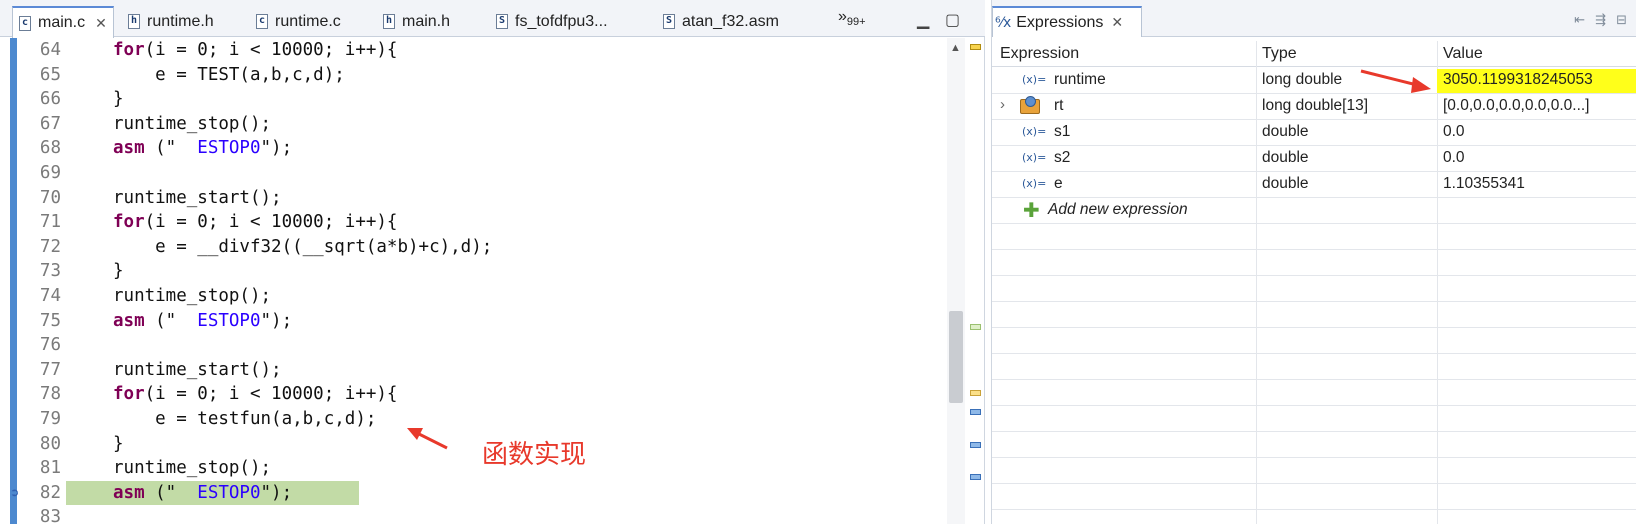 The width and height of the screenshot is (1636, 524). I want to click on scroll-up-icon: ▲, so click(955, 48).